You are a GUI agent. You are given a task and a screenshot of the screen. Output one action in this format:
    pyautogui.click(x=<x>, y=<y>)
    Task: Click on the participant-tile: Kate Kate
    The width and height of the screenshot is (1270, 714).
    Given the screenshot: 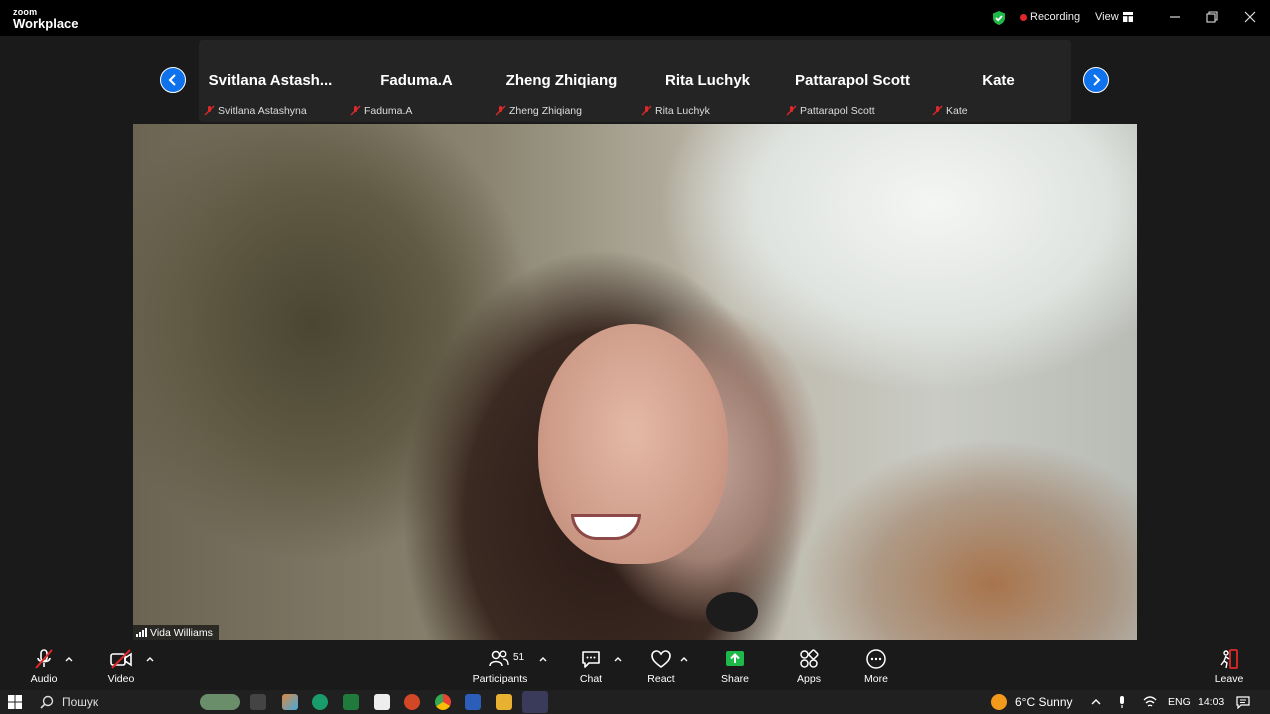 What is the action you would take?
    pyautogui.click(x=998, y=81)
    